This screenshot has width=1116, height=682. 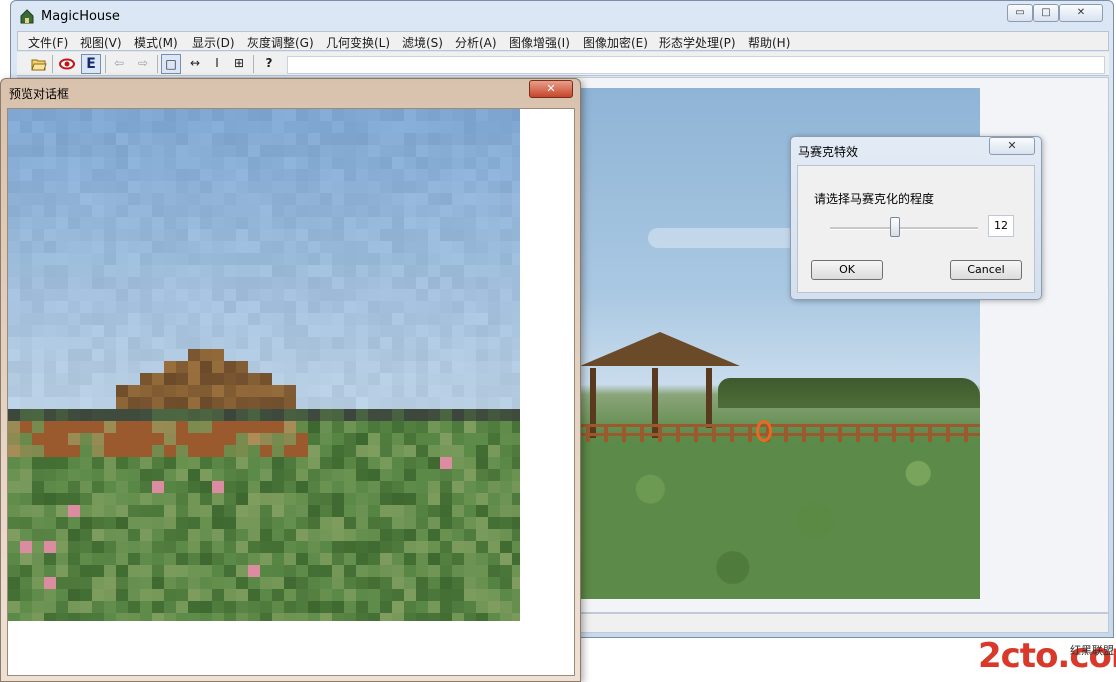 What do you see at coordinates (358, 42) in the screenshot?
I see `menu-geometry: 几何变换(L)` at bounding box center [358, 42].